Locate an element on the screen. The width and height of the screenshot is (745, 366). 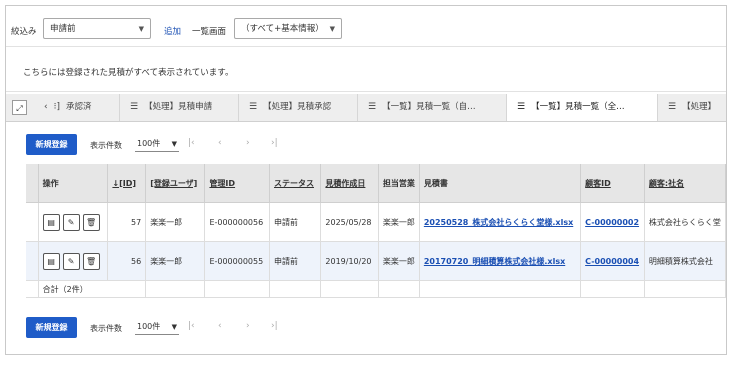
view-select: （すべて+基本情報） ▼ is located at coordinates (288, 28).